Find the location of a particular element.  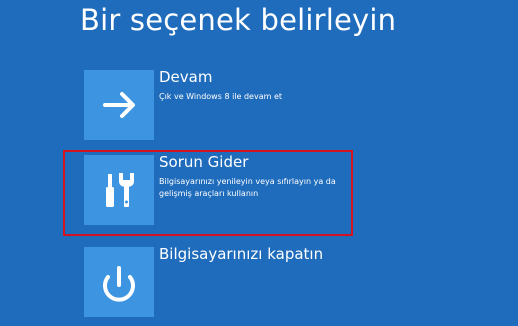

tools-icon is located at coordinates (120, 190).